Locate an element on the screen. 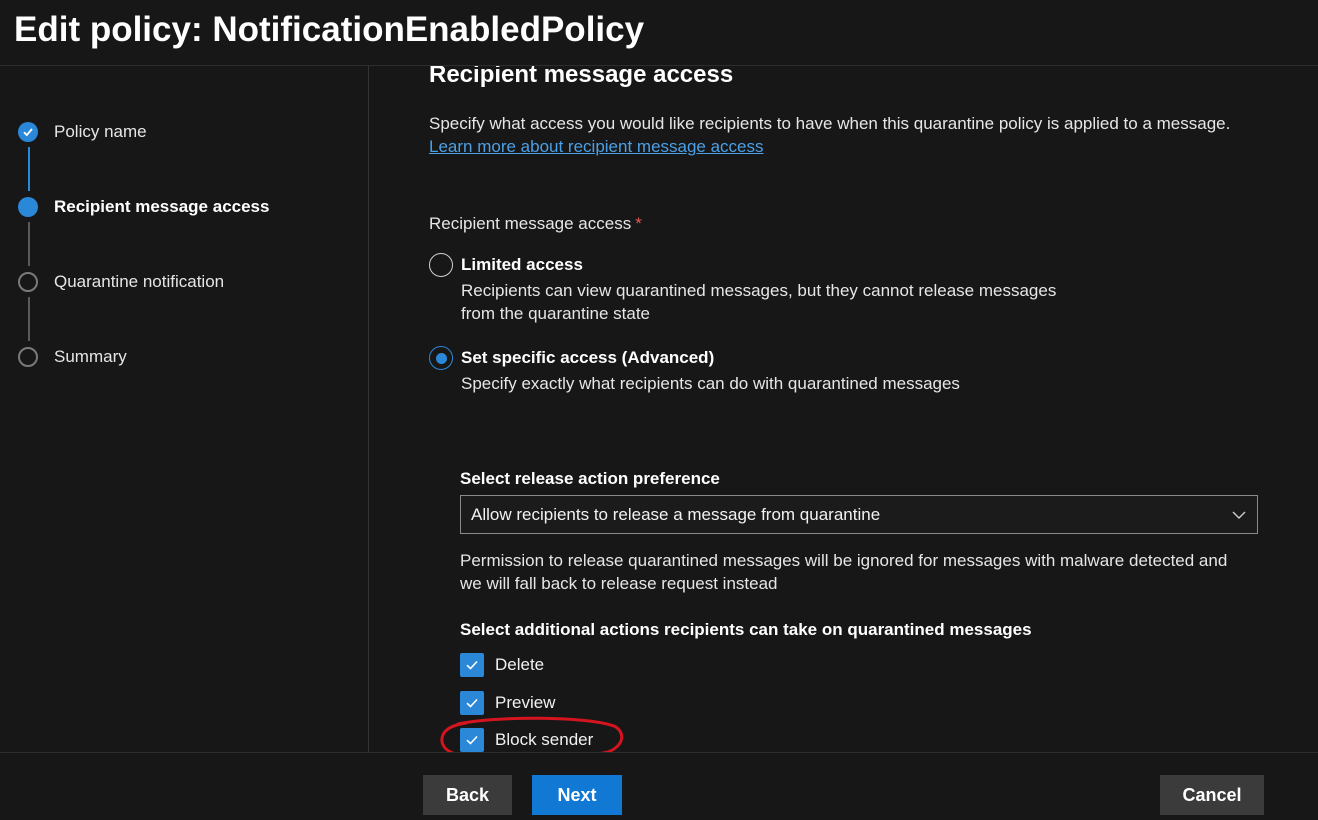 Image resolution: width=1318 pixels, height=820 pixels. preview-checkbox: Preview is located at coordinates (507, 703).